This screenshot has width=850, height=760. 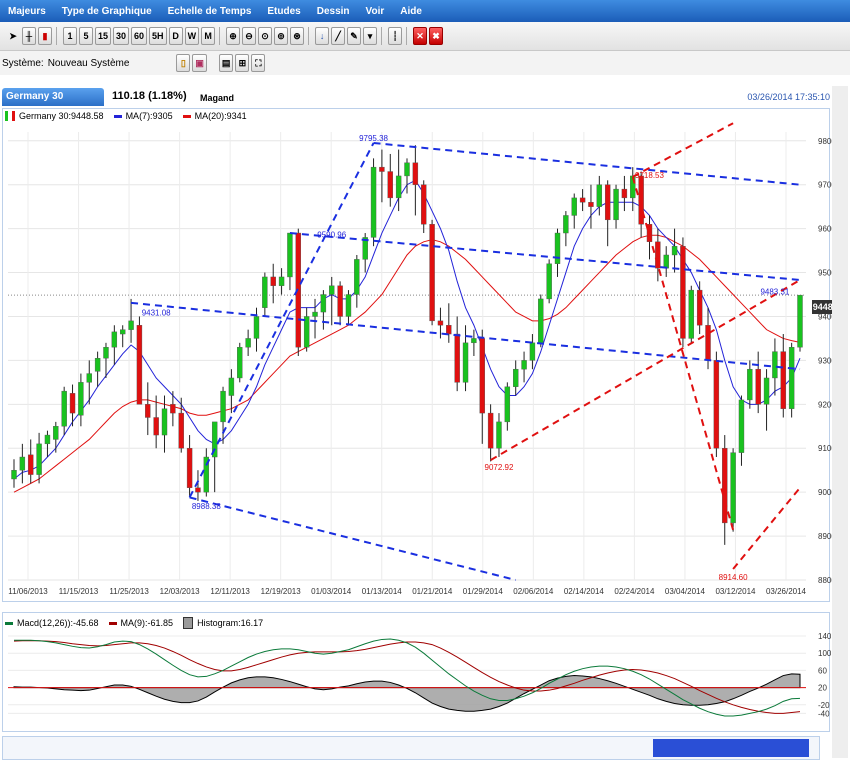 I want to click on macd-y-tick-label: 140, so click(x=825, y=636).